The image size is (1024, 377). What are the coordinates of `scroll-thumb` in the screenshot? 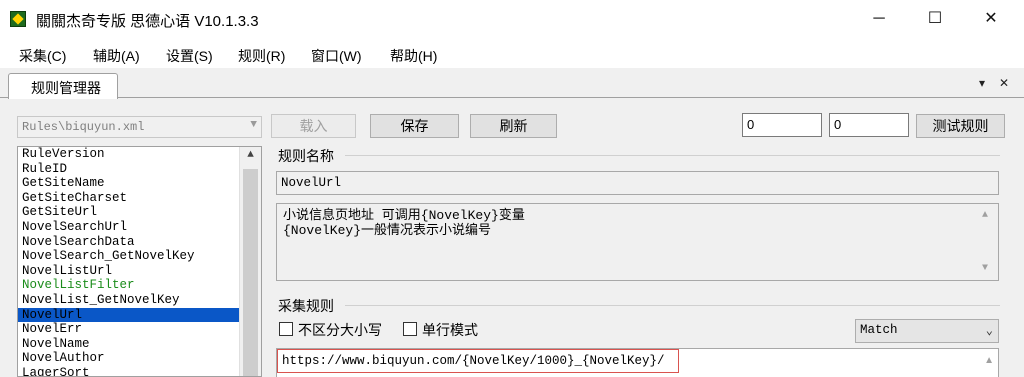 It's located at (250, 272).